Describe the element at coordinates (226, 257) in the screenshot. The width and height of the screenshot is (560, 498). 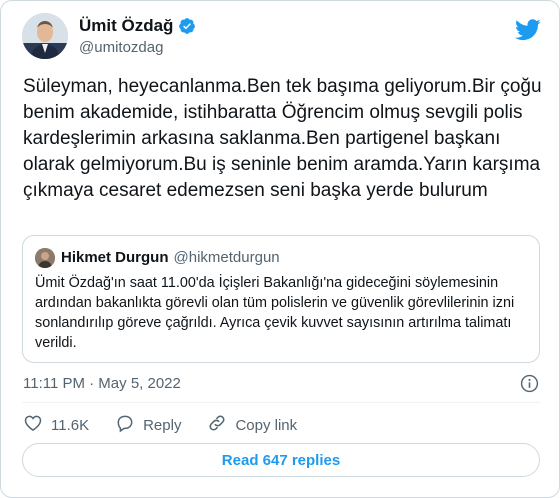
I see `quoted-author-handle: @hikmetdurgun` at that location.